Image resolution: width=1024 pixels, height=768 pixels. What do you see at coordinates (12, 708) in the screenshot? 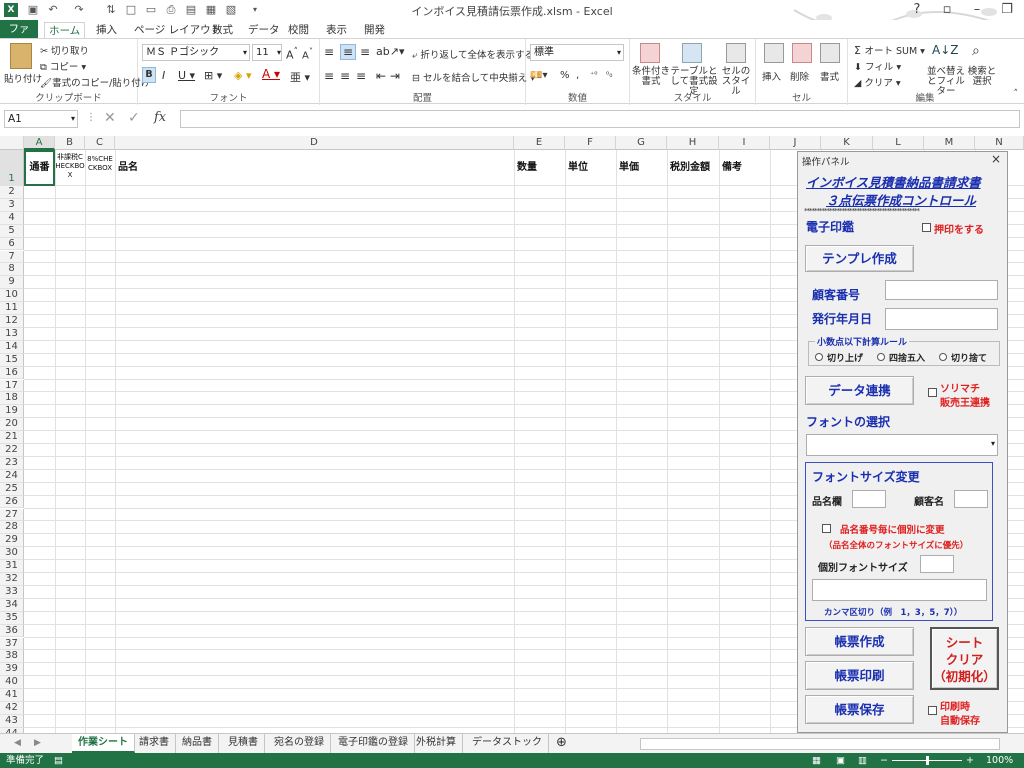
I see `row-header: 42` at bounding box center [12, 708].